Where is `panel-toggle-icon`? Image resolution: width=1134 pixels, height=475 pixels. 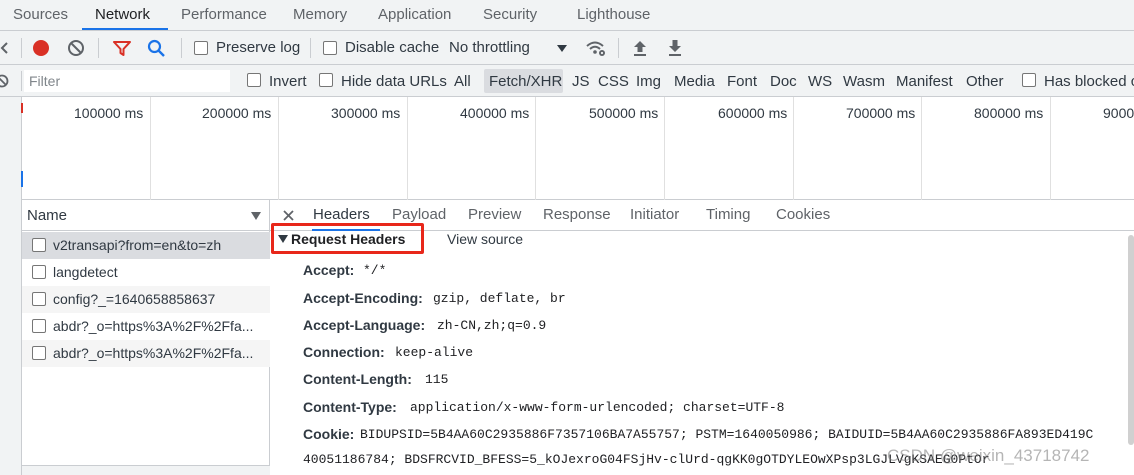
panel-toggle-icon is located at coordinates (4, 48).